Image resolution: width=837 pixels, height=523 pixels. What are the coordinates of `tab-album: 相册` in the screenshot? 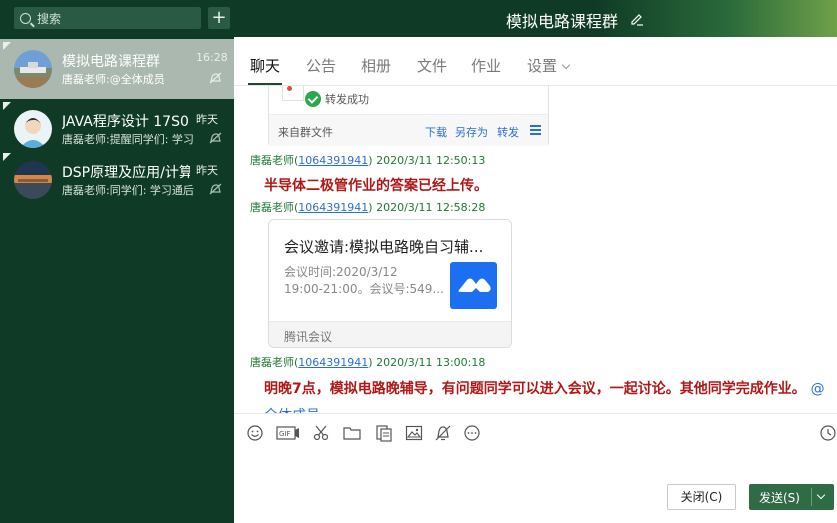 It's located at (376, 65).